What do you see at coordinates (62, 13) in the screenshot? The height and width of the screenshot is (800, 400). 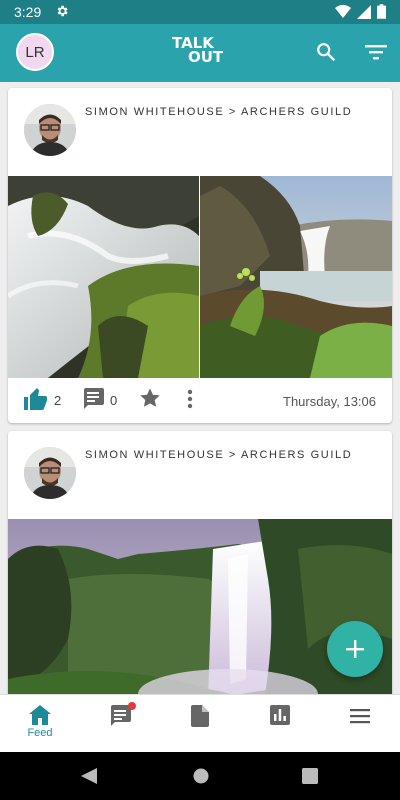 I see `gear-icon` at bounding box center [62, 13].